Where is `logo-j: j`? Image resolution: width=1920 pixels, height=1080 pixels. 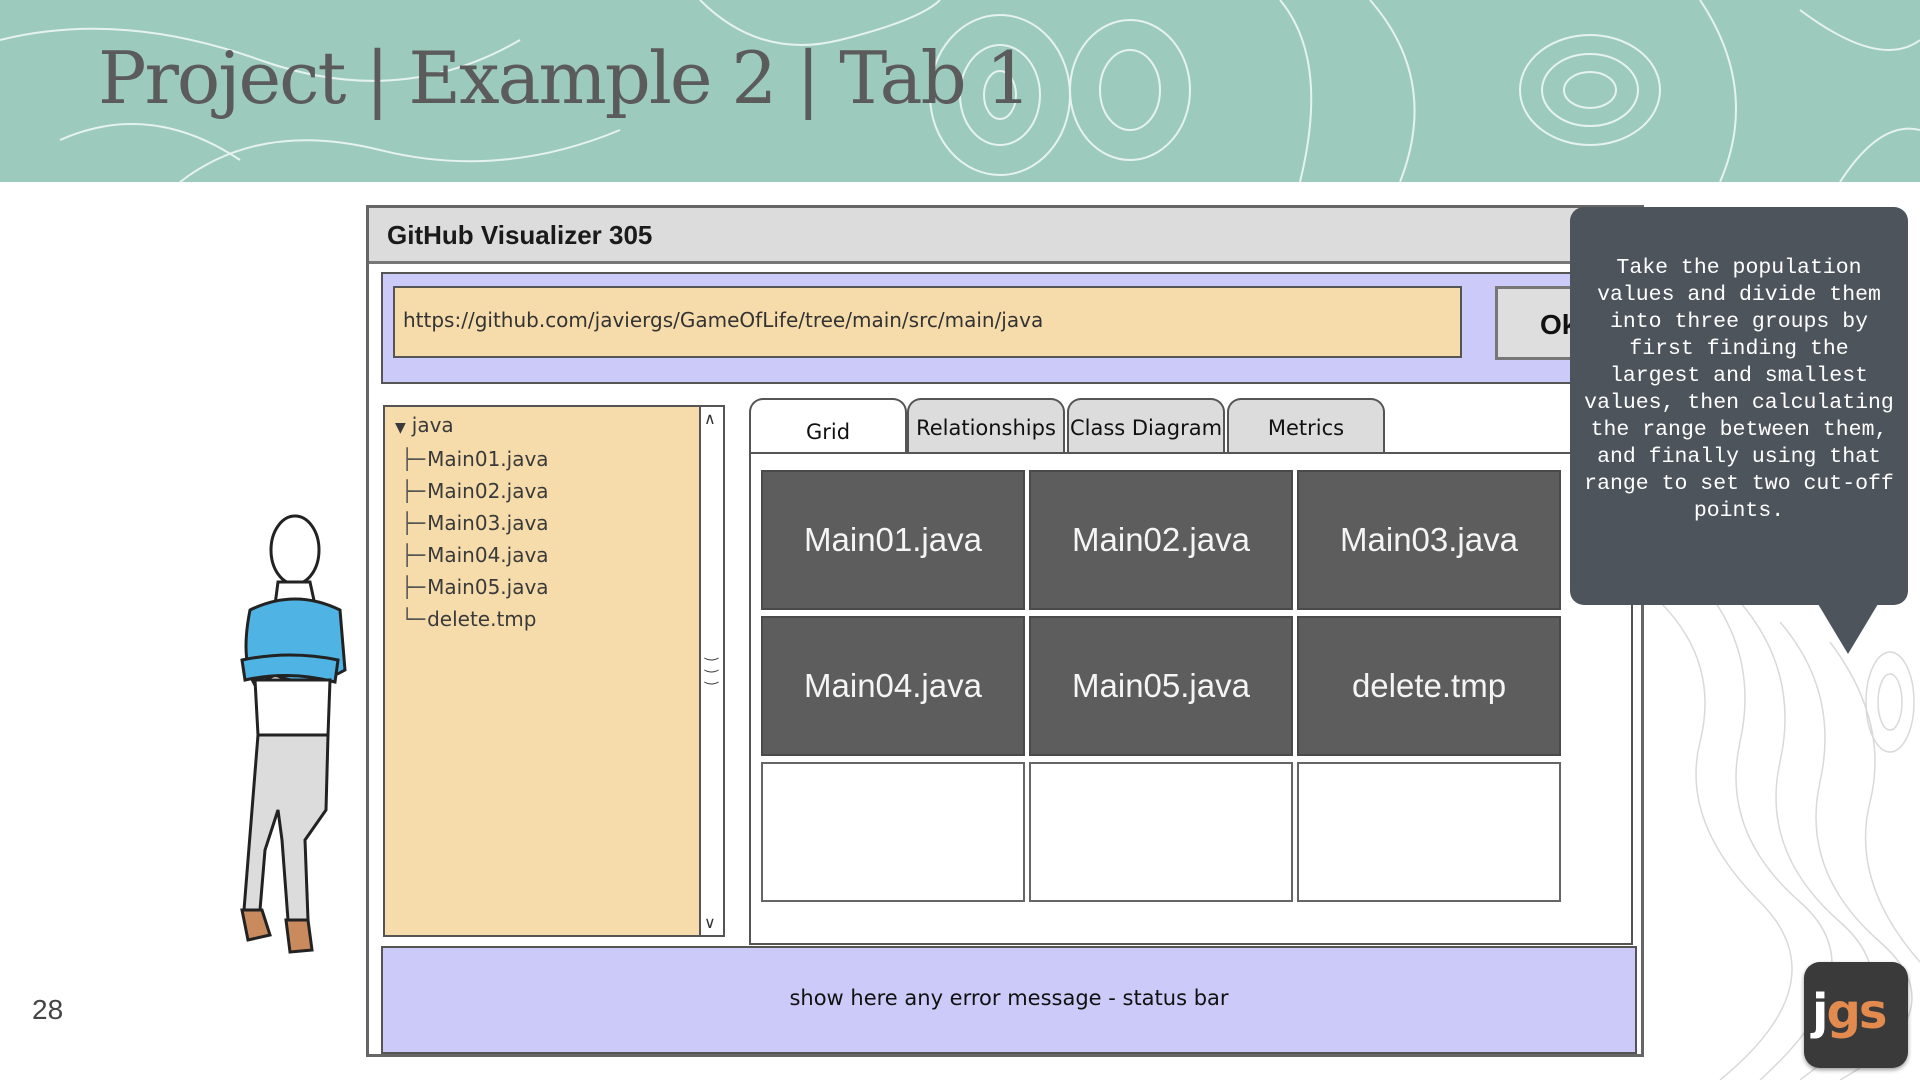 logo-j: j is located at coordinates (1820, 1012).